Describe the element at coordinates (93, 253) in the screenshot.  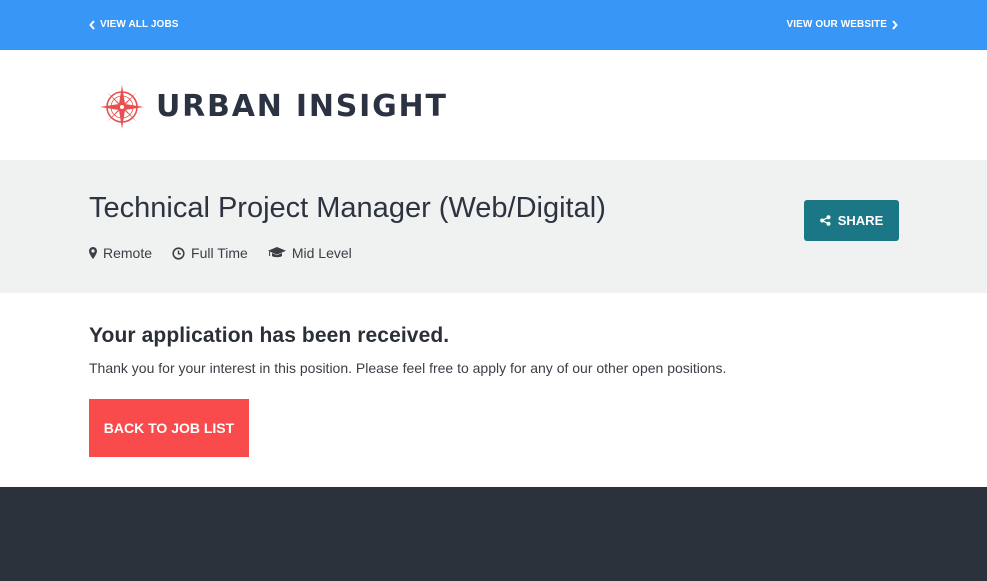
I see `map-marker-icon` at that location.